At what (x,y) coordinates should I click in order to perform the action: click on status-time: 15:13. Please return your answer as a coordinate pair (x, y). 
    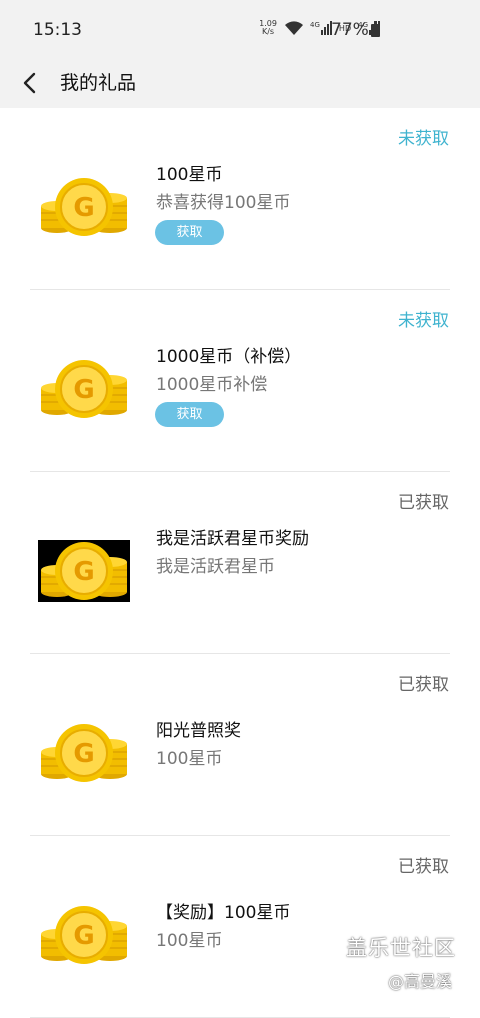
    Looking at the image, I should click on (57, 30).